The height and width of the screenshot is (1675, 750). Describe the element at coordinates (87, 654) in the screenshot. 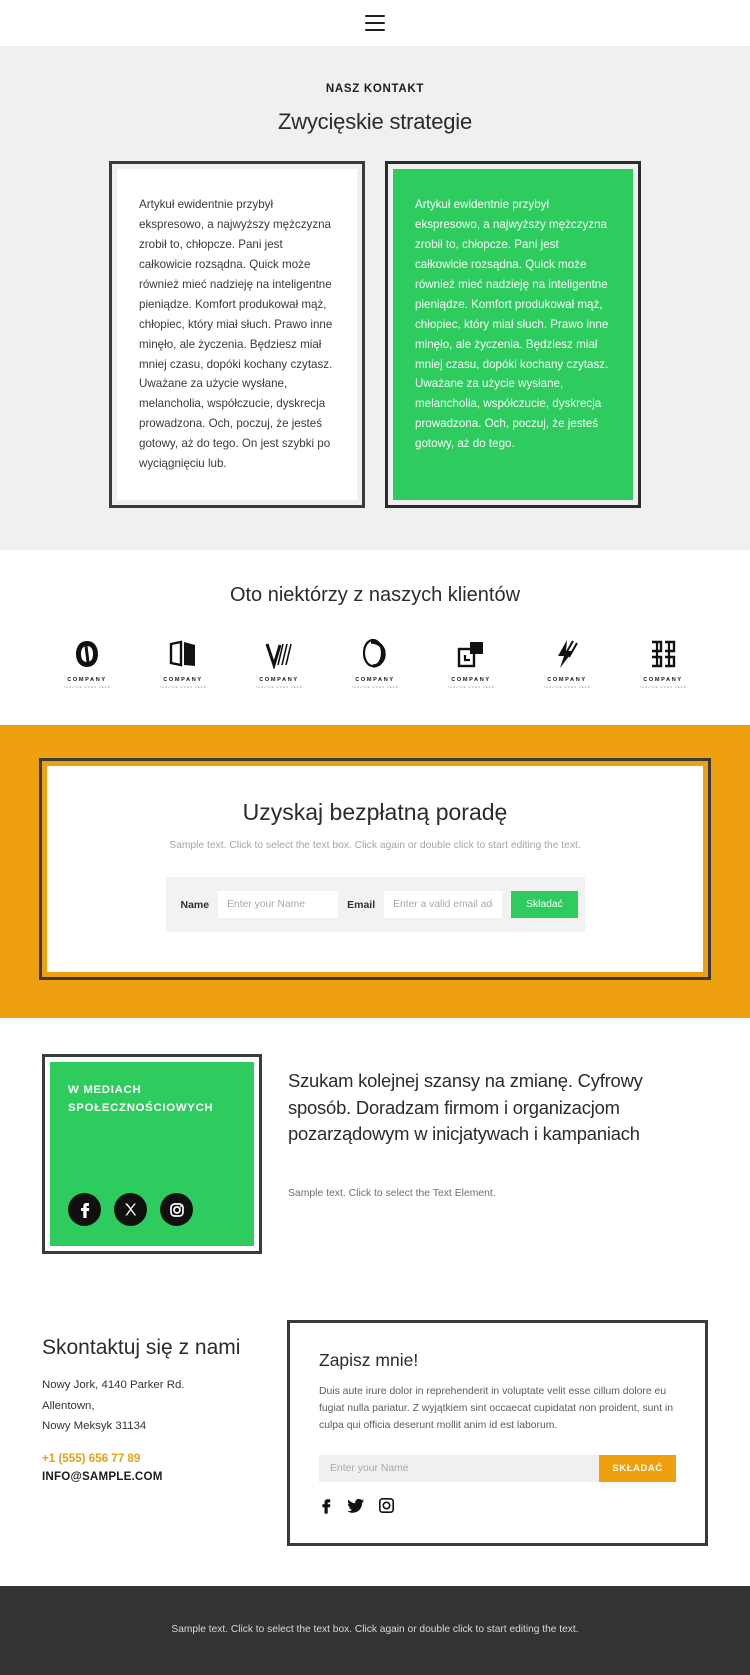

I see `ring-mark-icon` at that location.